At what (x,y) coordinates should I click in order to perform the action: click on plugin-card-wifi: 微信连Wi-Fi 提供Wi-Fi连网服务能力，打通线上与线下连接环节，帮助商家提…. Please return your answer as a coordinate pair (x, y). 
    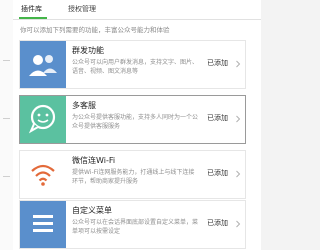
    Looking at the image, I should click on (132, 174).